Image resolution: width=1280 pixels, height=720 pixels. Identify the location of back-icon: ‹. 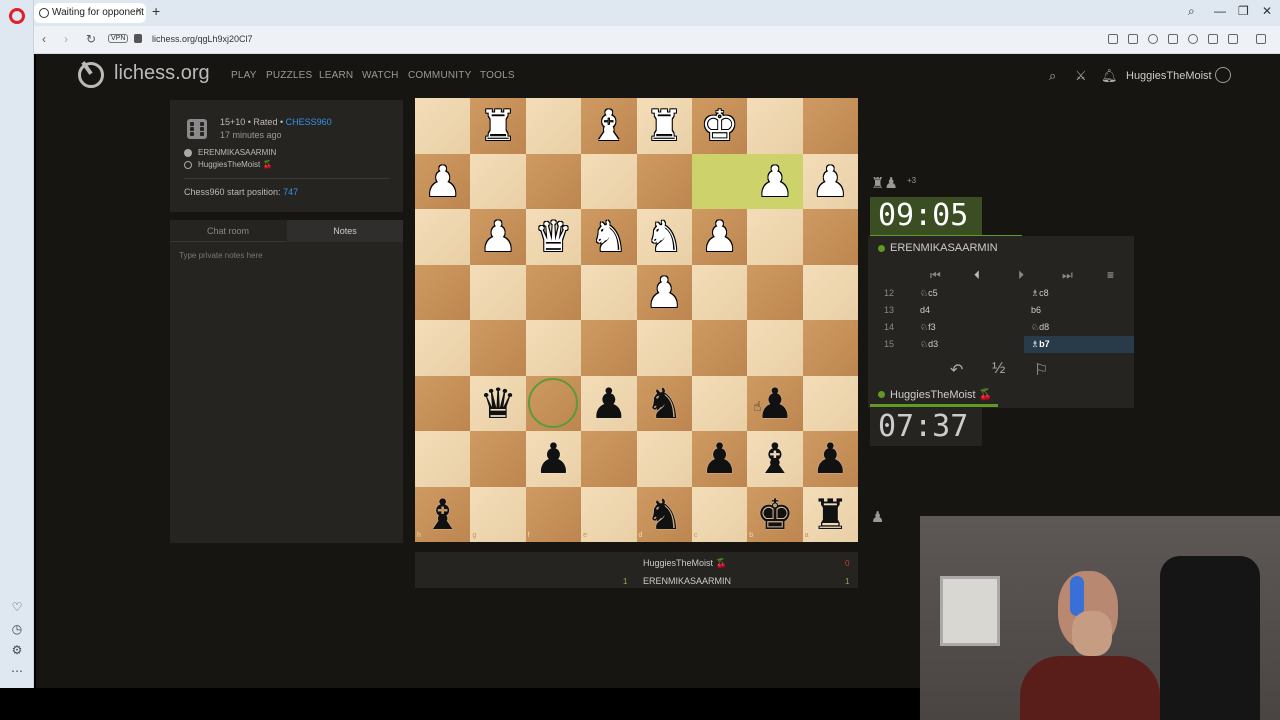
(44, 39).